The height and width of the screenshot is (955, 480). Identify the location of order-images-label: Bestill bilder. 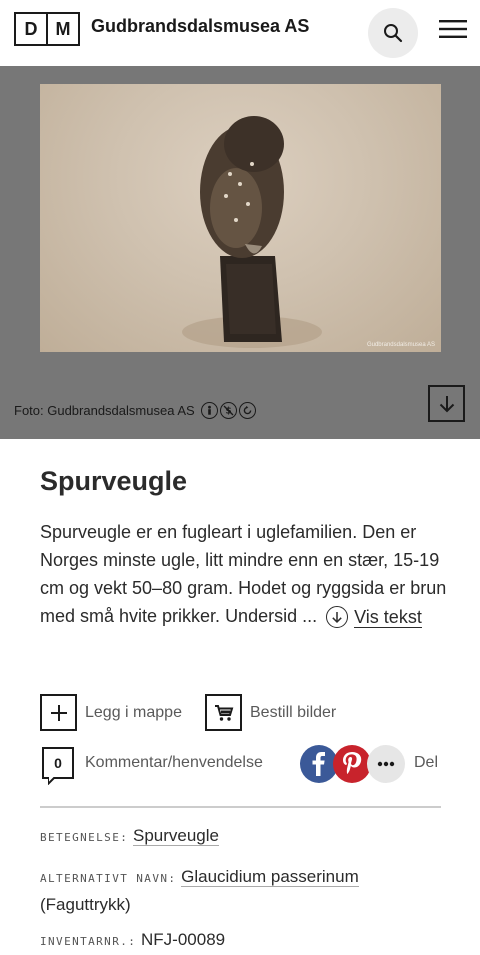
(293, 712).